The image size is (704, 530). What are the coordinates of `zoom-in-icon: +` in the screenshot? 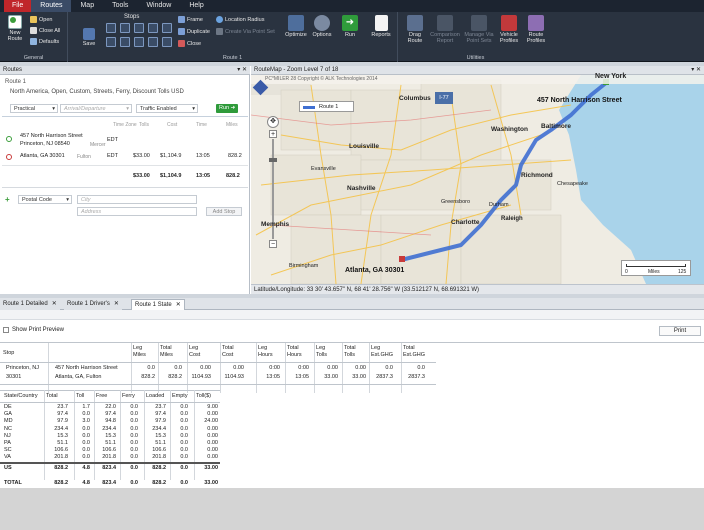 It's located at (273, 134).